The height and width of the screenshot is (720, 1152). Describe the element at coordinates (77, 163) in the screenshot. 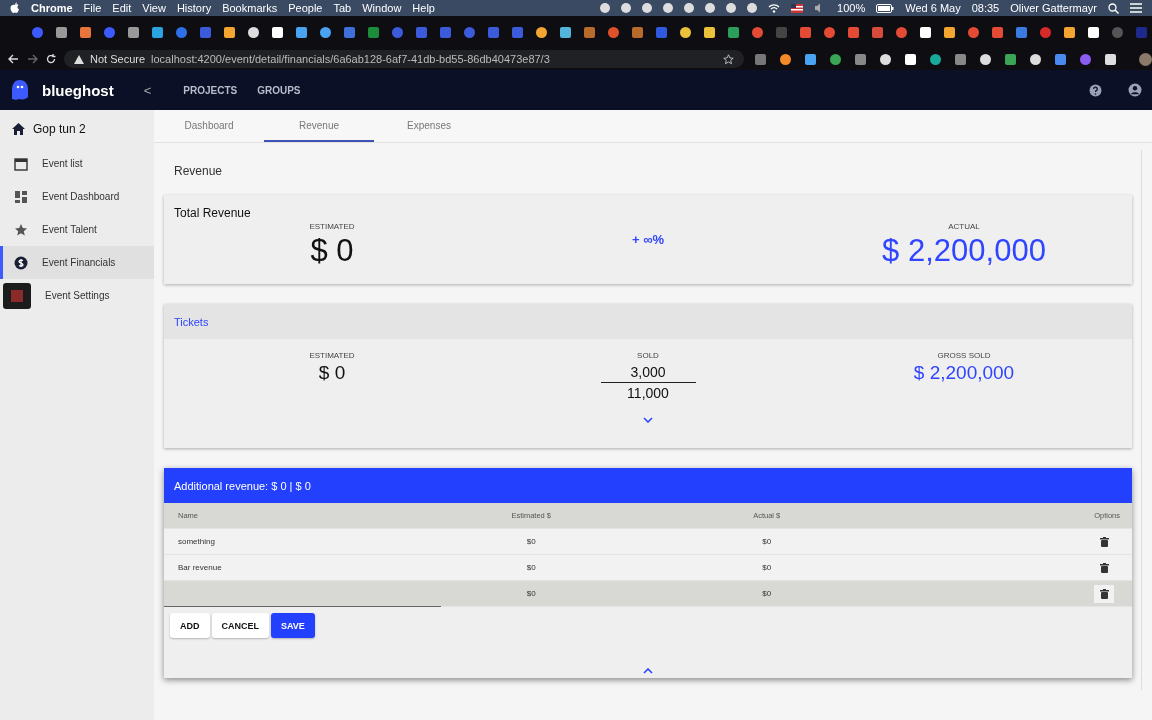

I see `sidebar-item: Event list` at that location.